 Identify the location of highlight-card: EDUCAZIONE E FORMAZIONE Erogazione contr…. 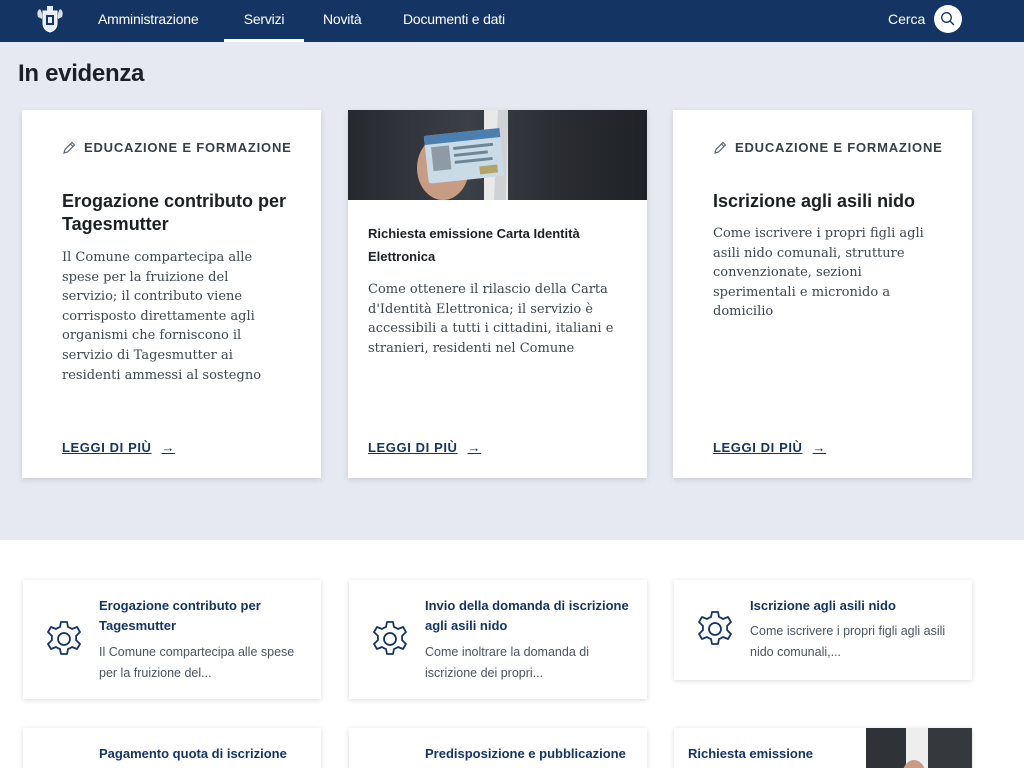
(171, 294).